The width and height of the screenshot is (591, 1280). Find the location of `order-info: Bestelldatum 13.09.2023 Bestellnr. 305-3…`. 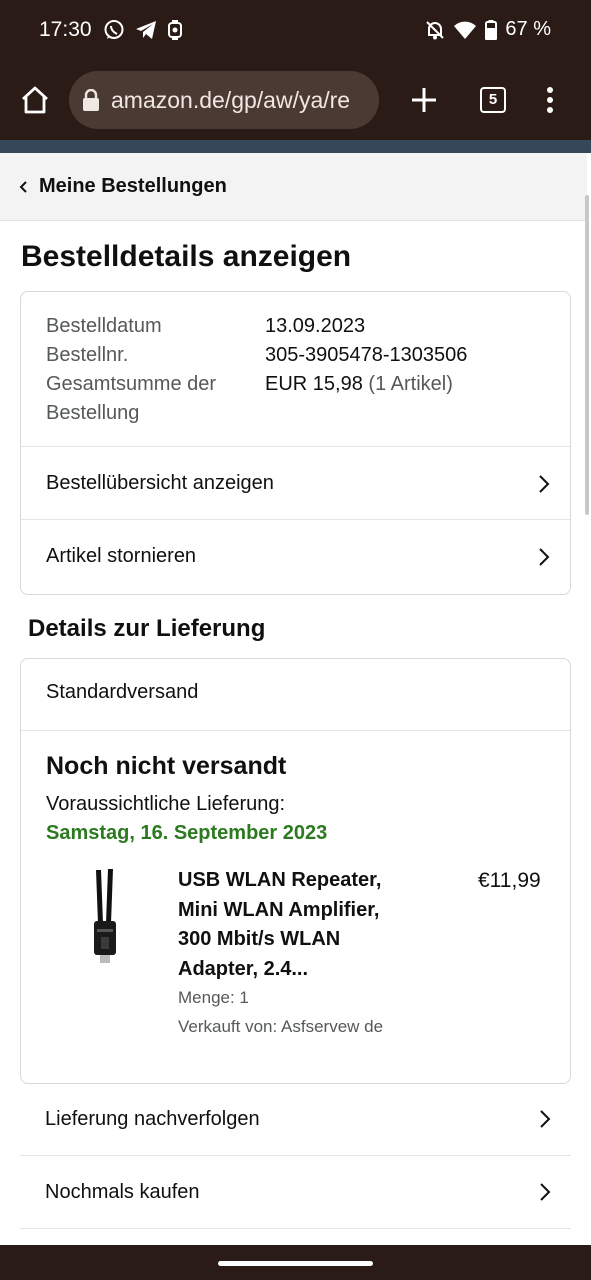

order-info: Bestelldatum 13.09.2023 Bestellnr. 305-3… is located at coordinates (296, 370).